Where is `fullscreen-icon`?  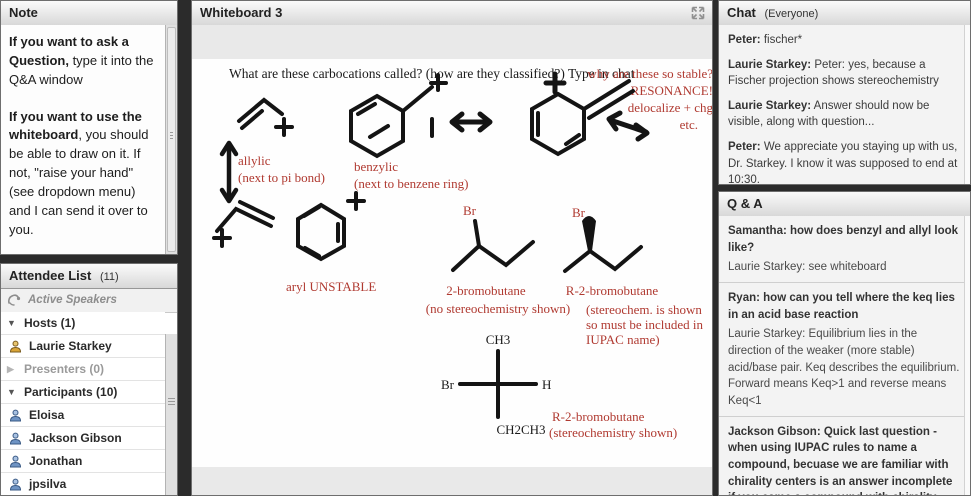 fullscreen-icon is located at coordinates (698, 13).